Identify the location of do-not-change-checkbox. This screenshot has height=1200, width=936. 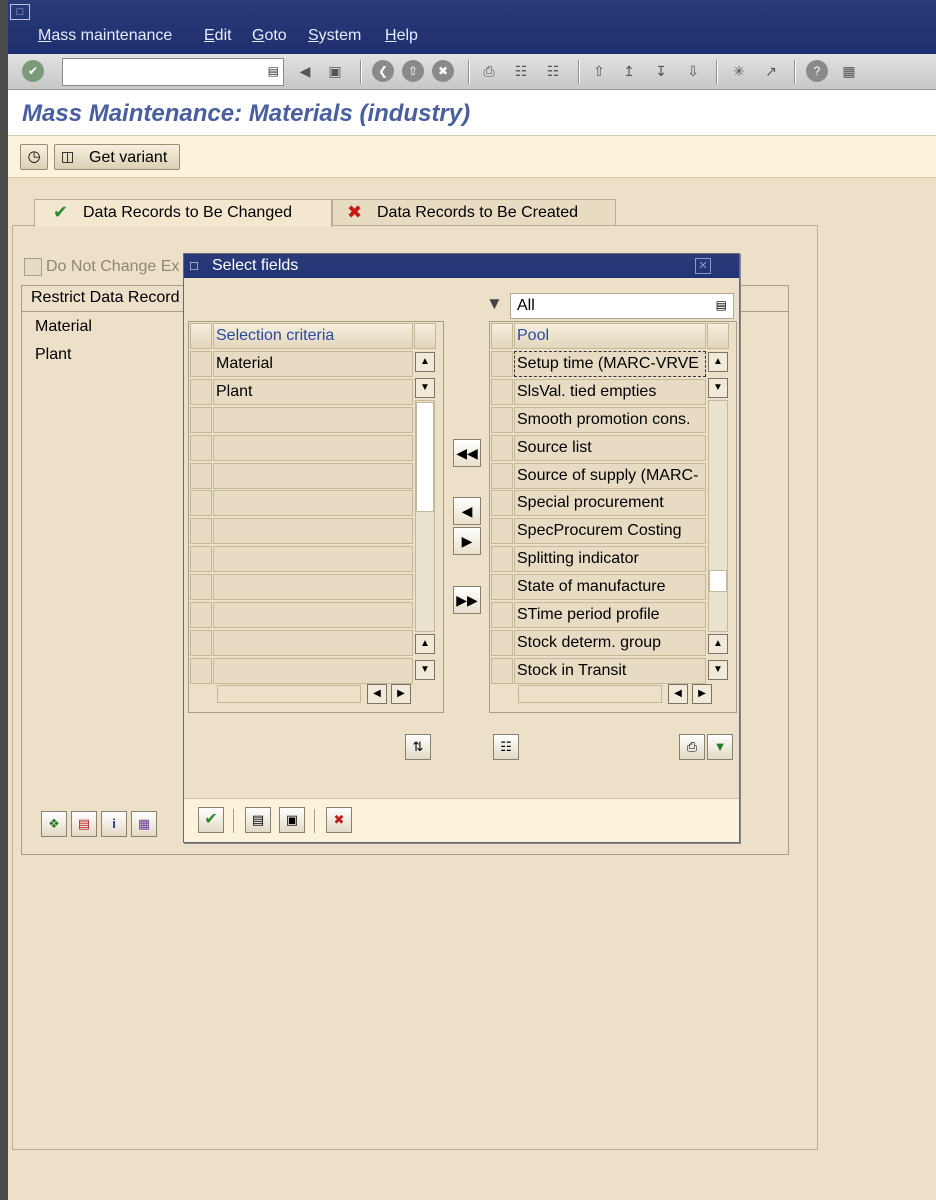
(33, 267).